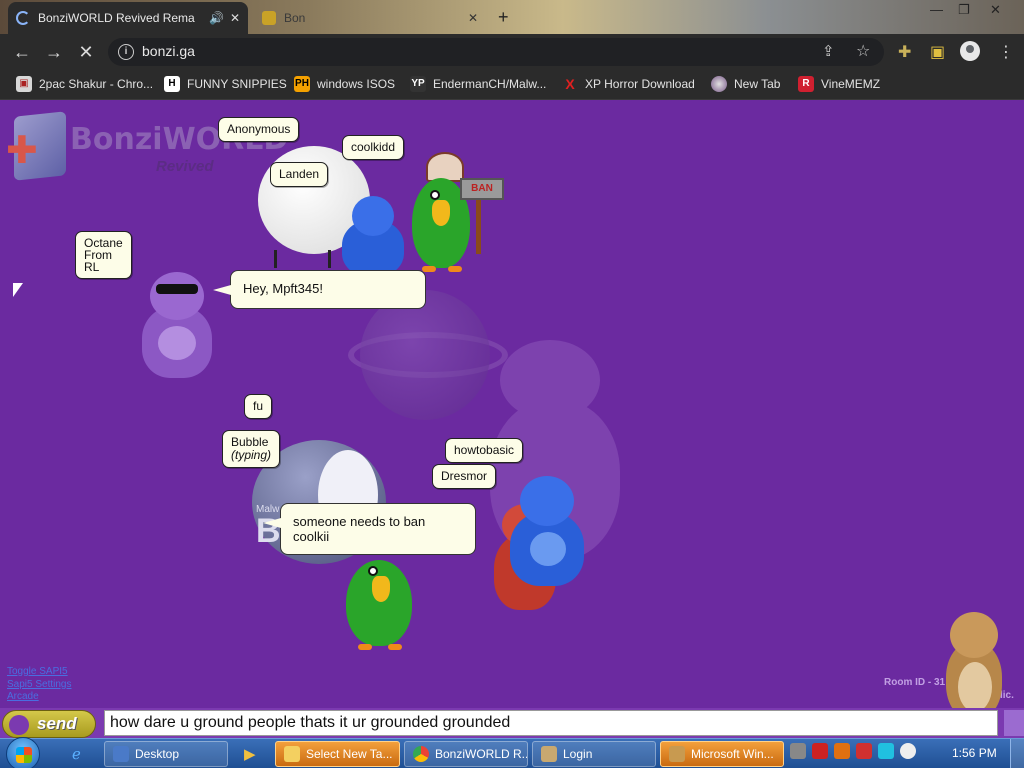 This screenshot has width=1024, height=768. What do you see at coordinates (719, 84) in the screenshot?
I see `globe-favicon-icon` at bounding box center [719, 84].